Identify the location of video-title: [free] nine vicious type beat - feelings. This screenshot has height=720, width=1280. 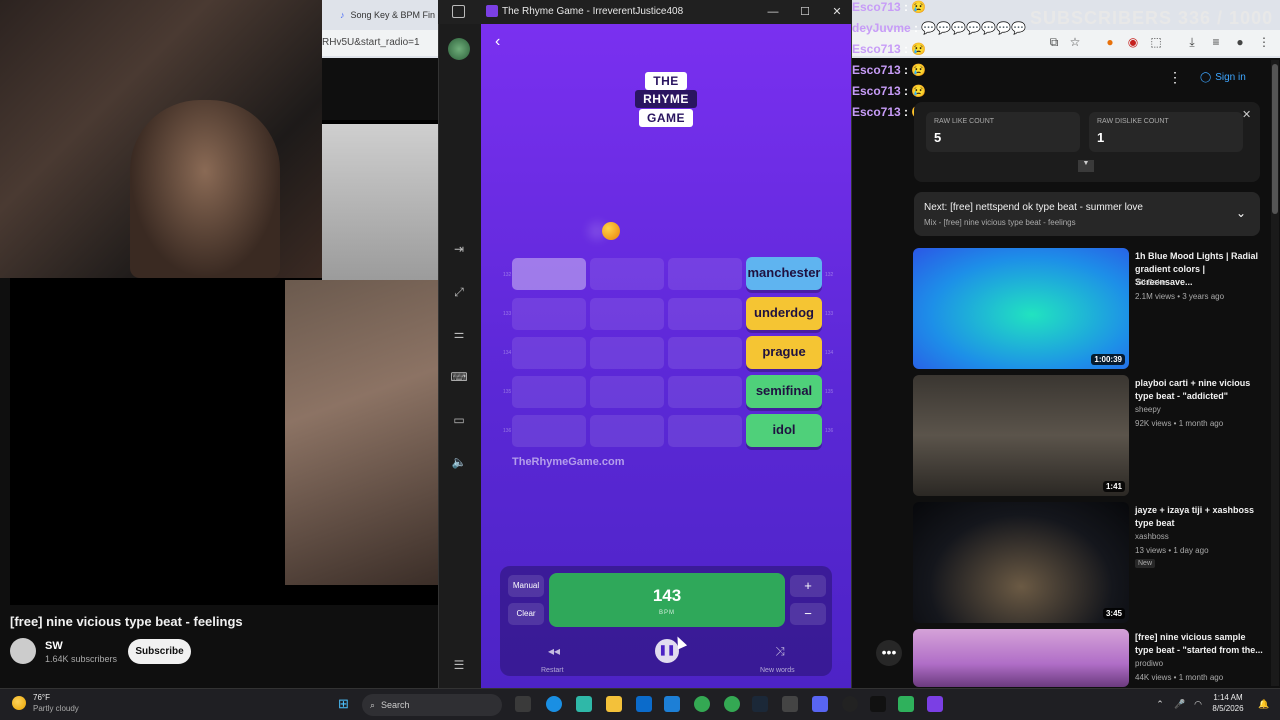
(126, 621).